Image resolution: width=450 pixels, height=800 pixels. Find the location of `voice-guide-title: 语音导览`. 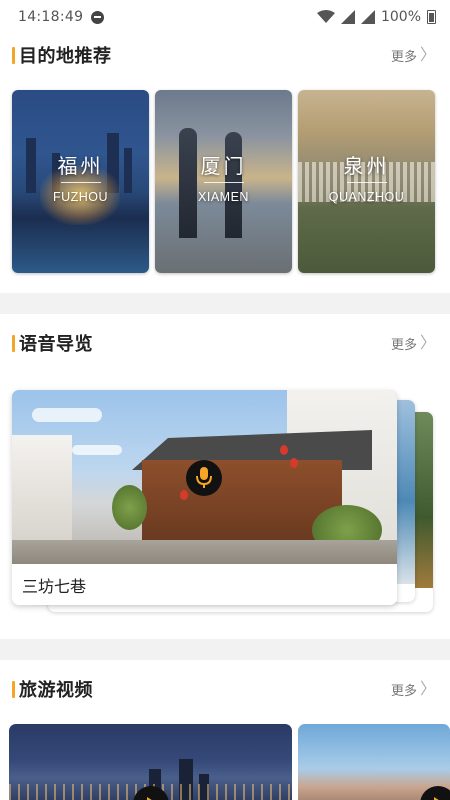

voice-guide-title: 语音导览 is located at coordinates (56, 344).